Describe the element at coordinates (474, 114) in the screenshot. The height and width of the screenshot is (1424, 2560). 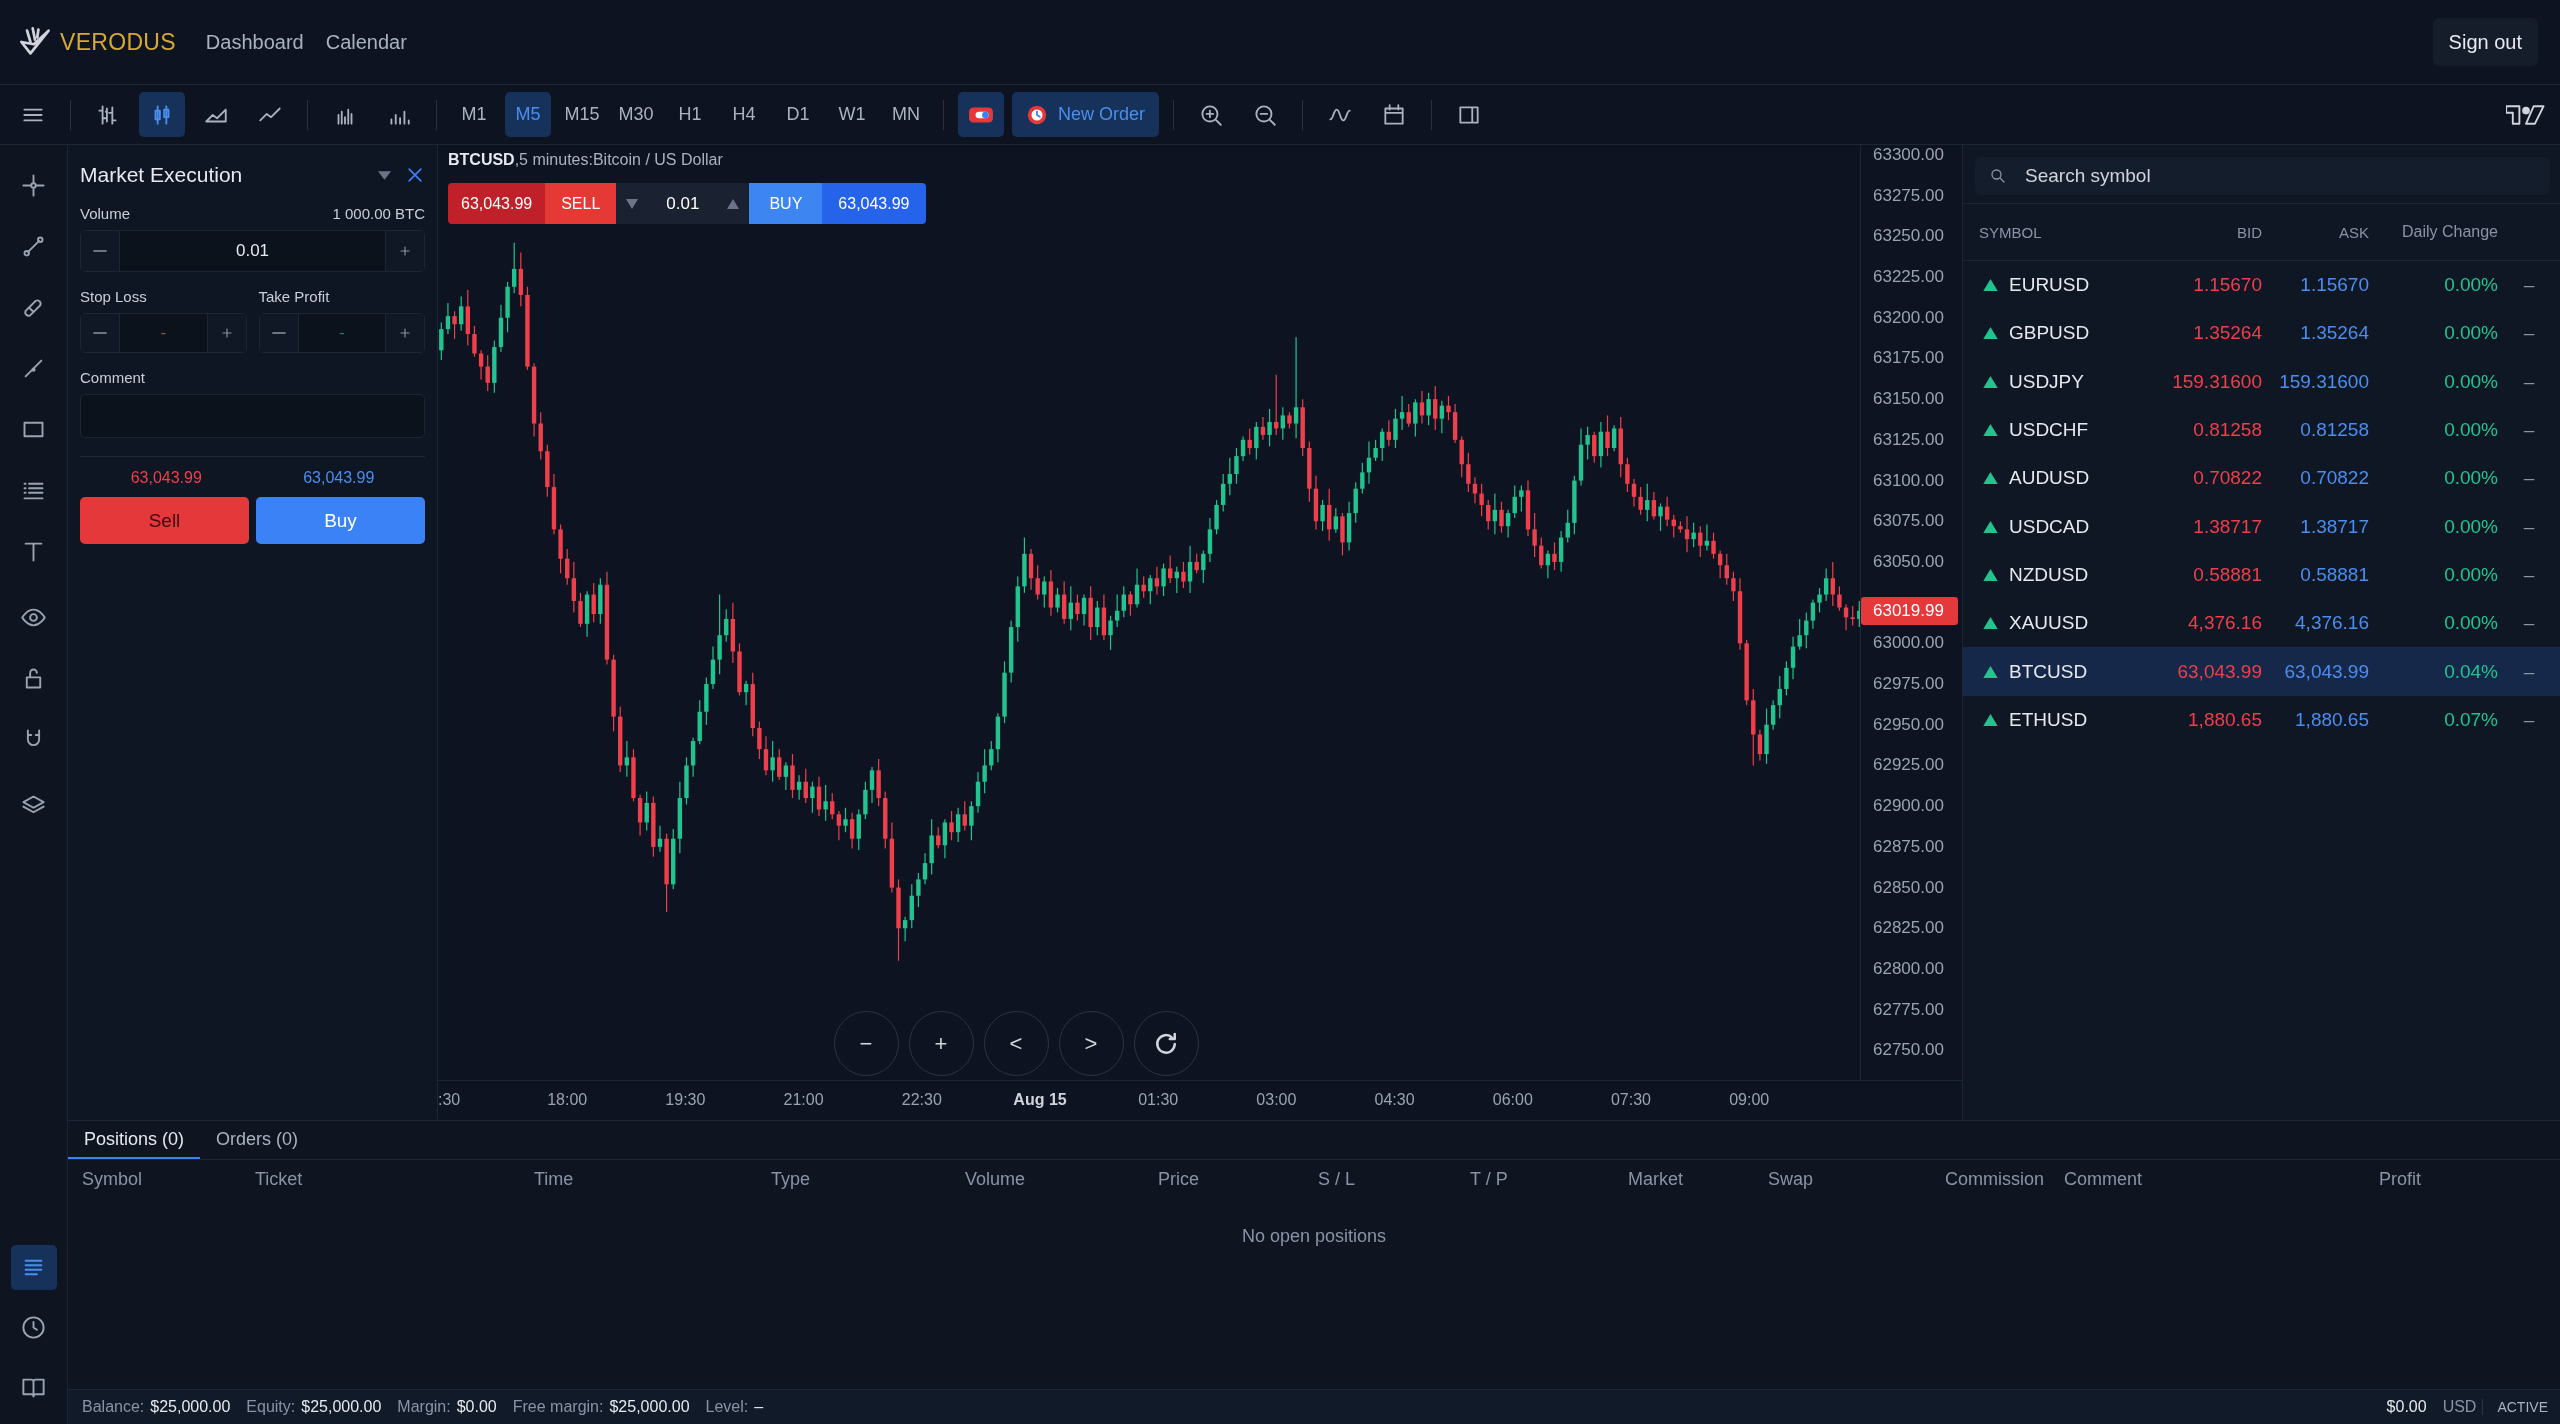
I see `timeframe-tab: M1` at that location.